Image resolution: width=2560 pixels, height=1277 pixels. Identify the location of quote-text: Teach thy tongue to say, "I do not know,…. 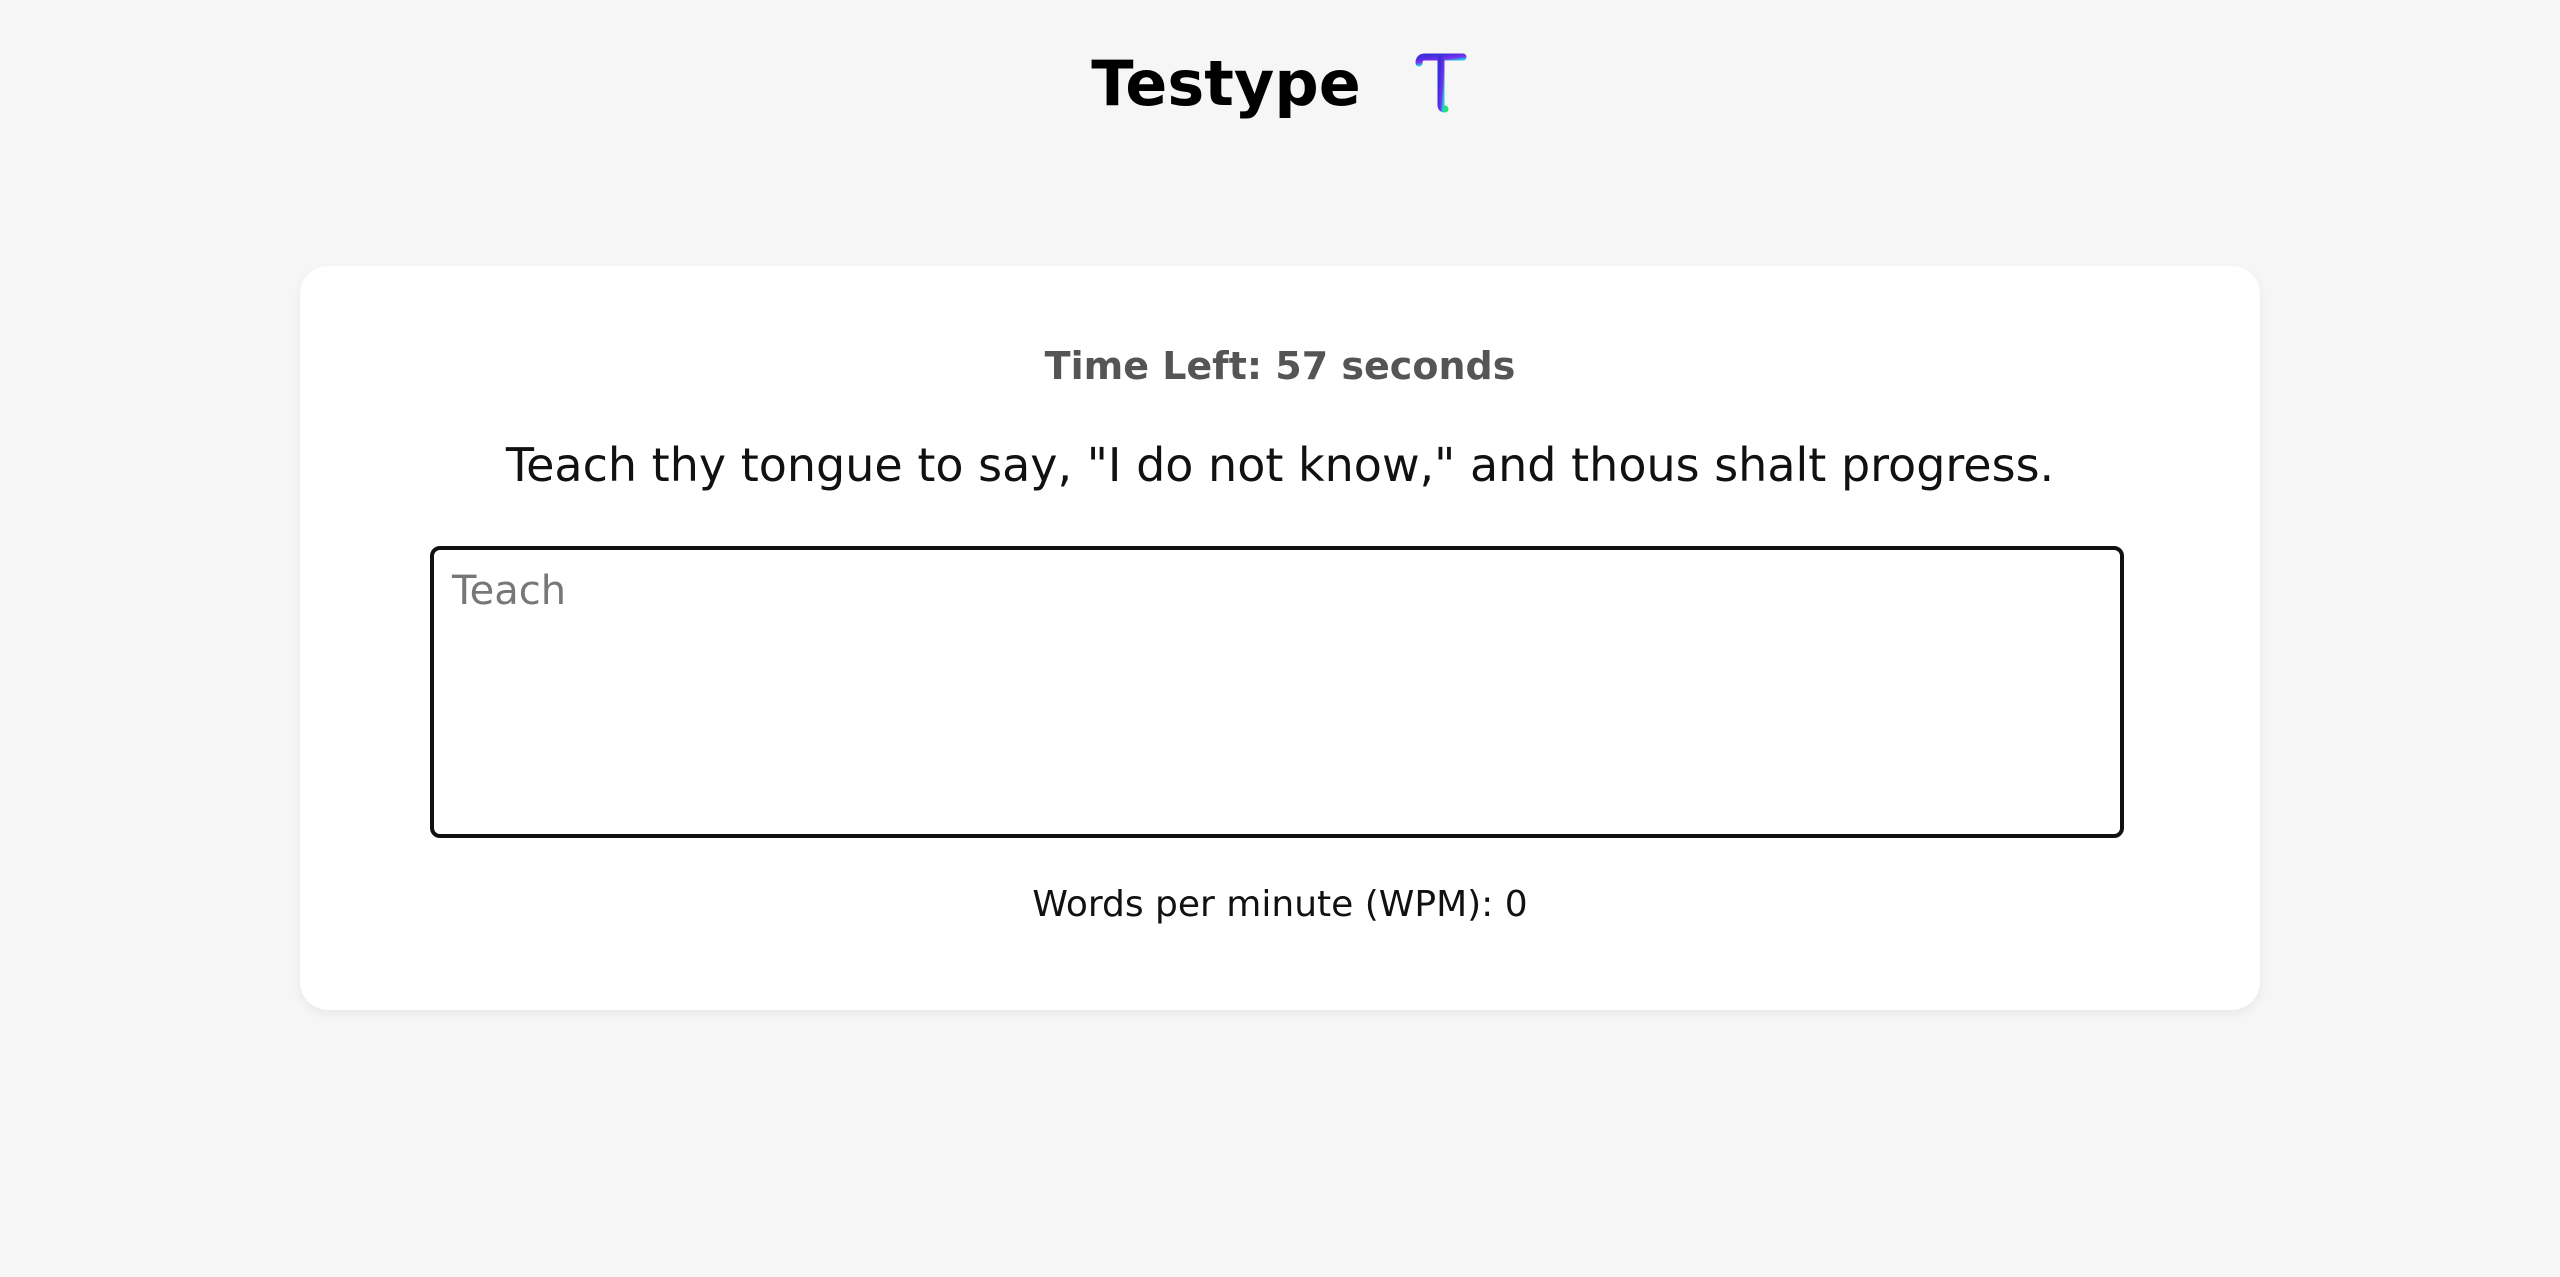
(1280, 465).